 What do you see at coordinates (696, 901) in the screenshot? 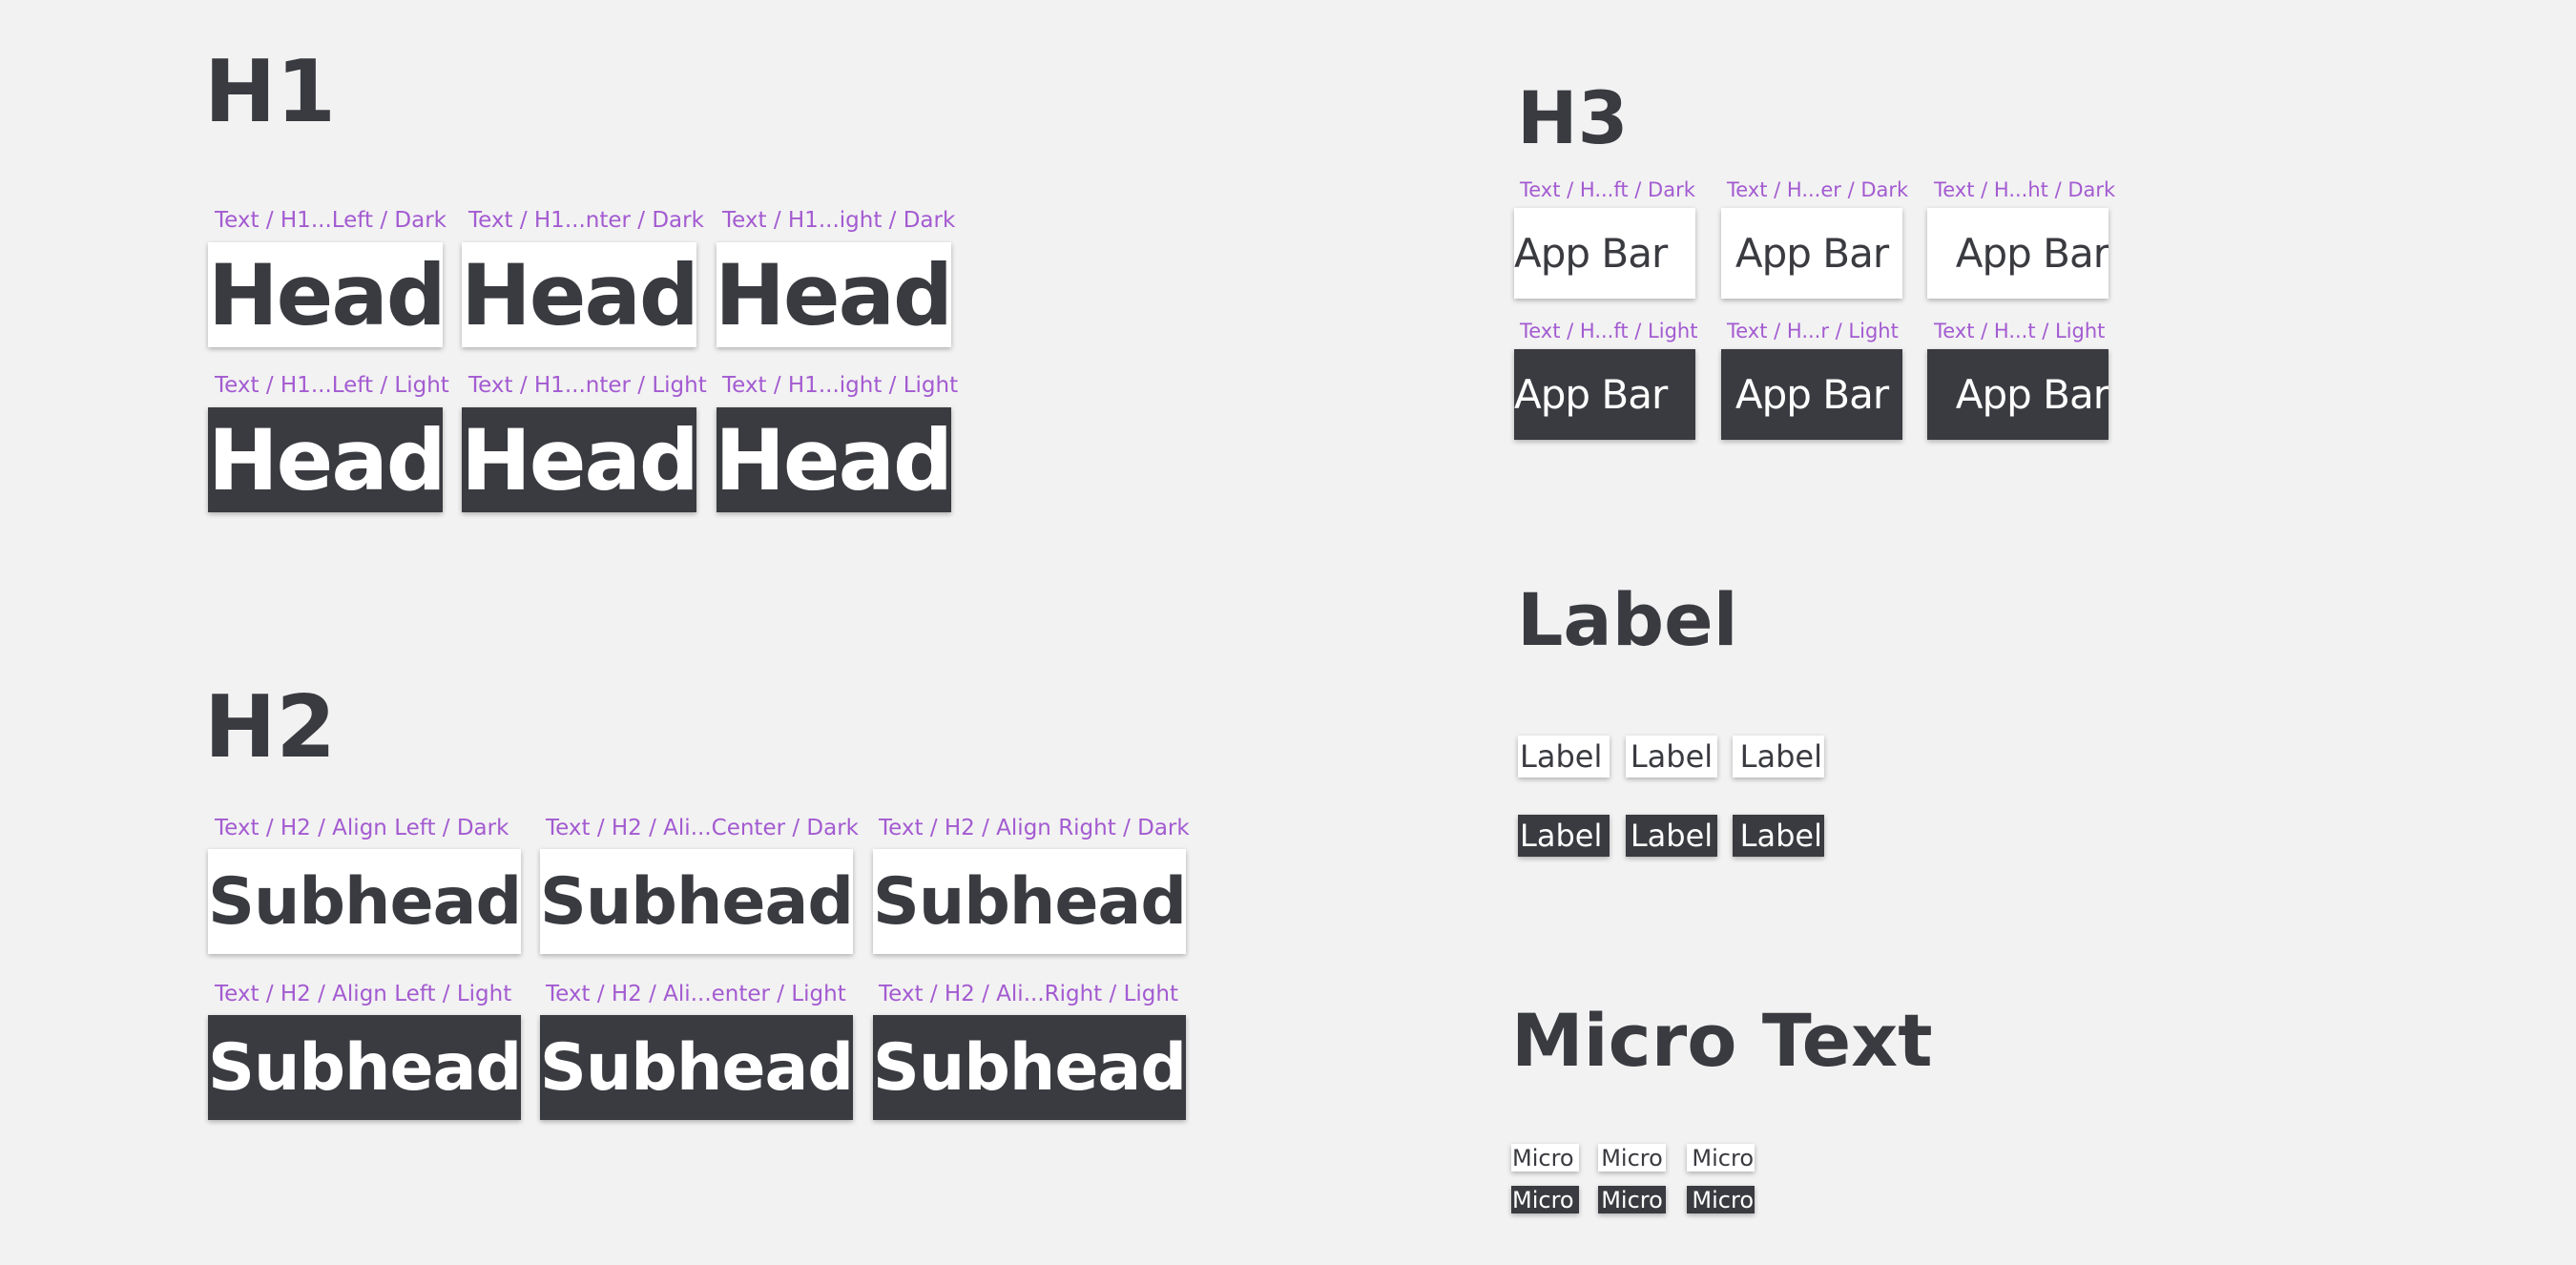
I see `h2-center-dark-component: Subhead` at bounding box center [696, 901].